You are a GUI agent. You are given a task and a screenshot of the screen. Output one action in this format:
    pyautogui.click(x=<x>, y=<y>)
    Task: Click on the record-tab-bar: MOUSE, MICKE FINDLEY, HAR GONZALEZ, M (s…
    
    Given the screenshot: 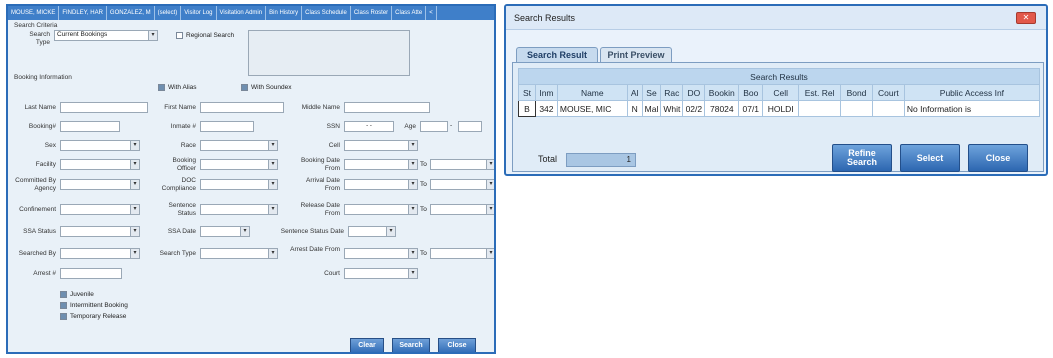 What is the action you would take?
    pyautogui.click(x=251, y=13)
    